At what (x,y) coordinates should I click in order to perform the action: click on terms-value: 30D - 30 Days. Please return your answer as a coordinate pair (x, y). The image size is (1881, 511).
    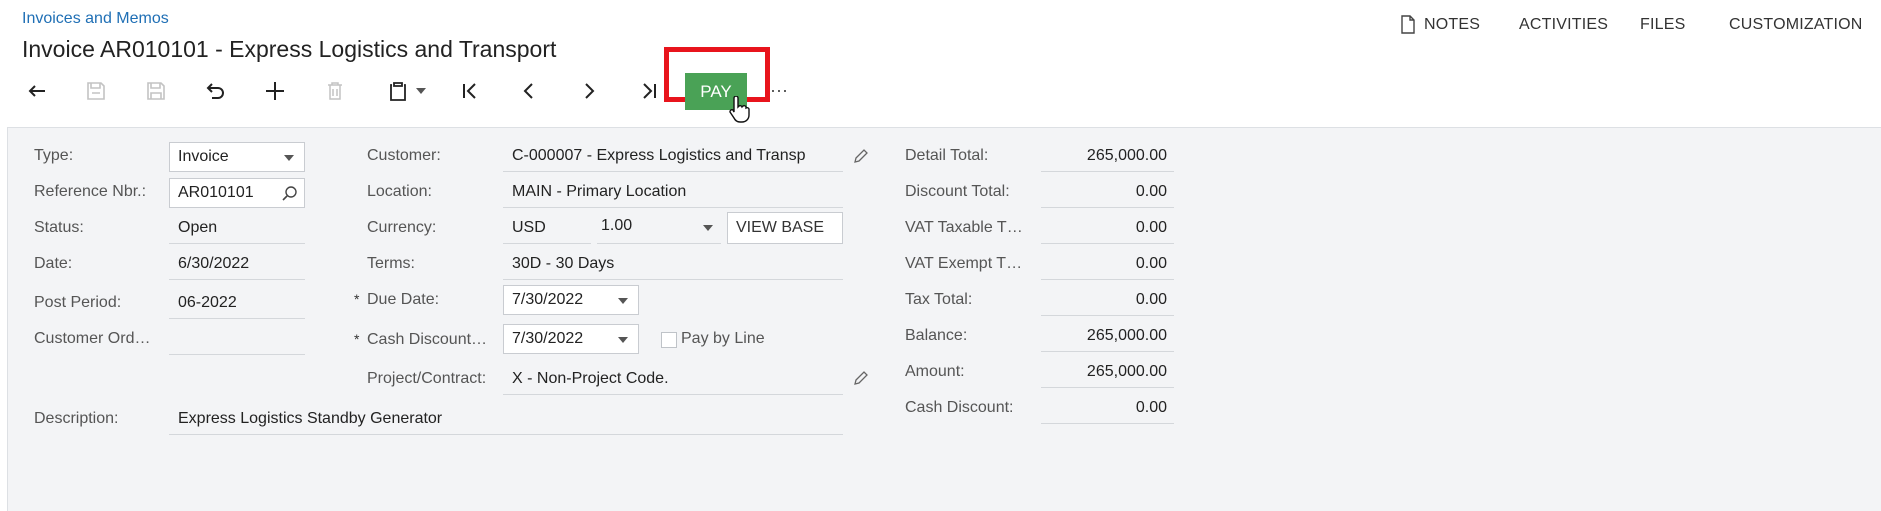
    Looking at the image, I should click on (563, 263).